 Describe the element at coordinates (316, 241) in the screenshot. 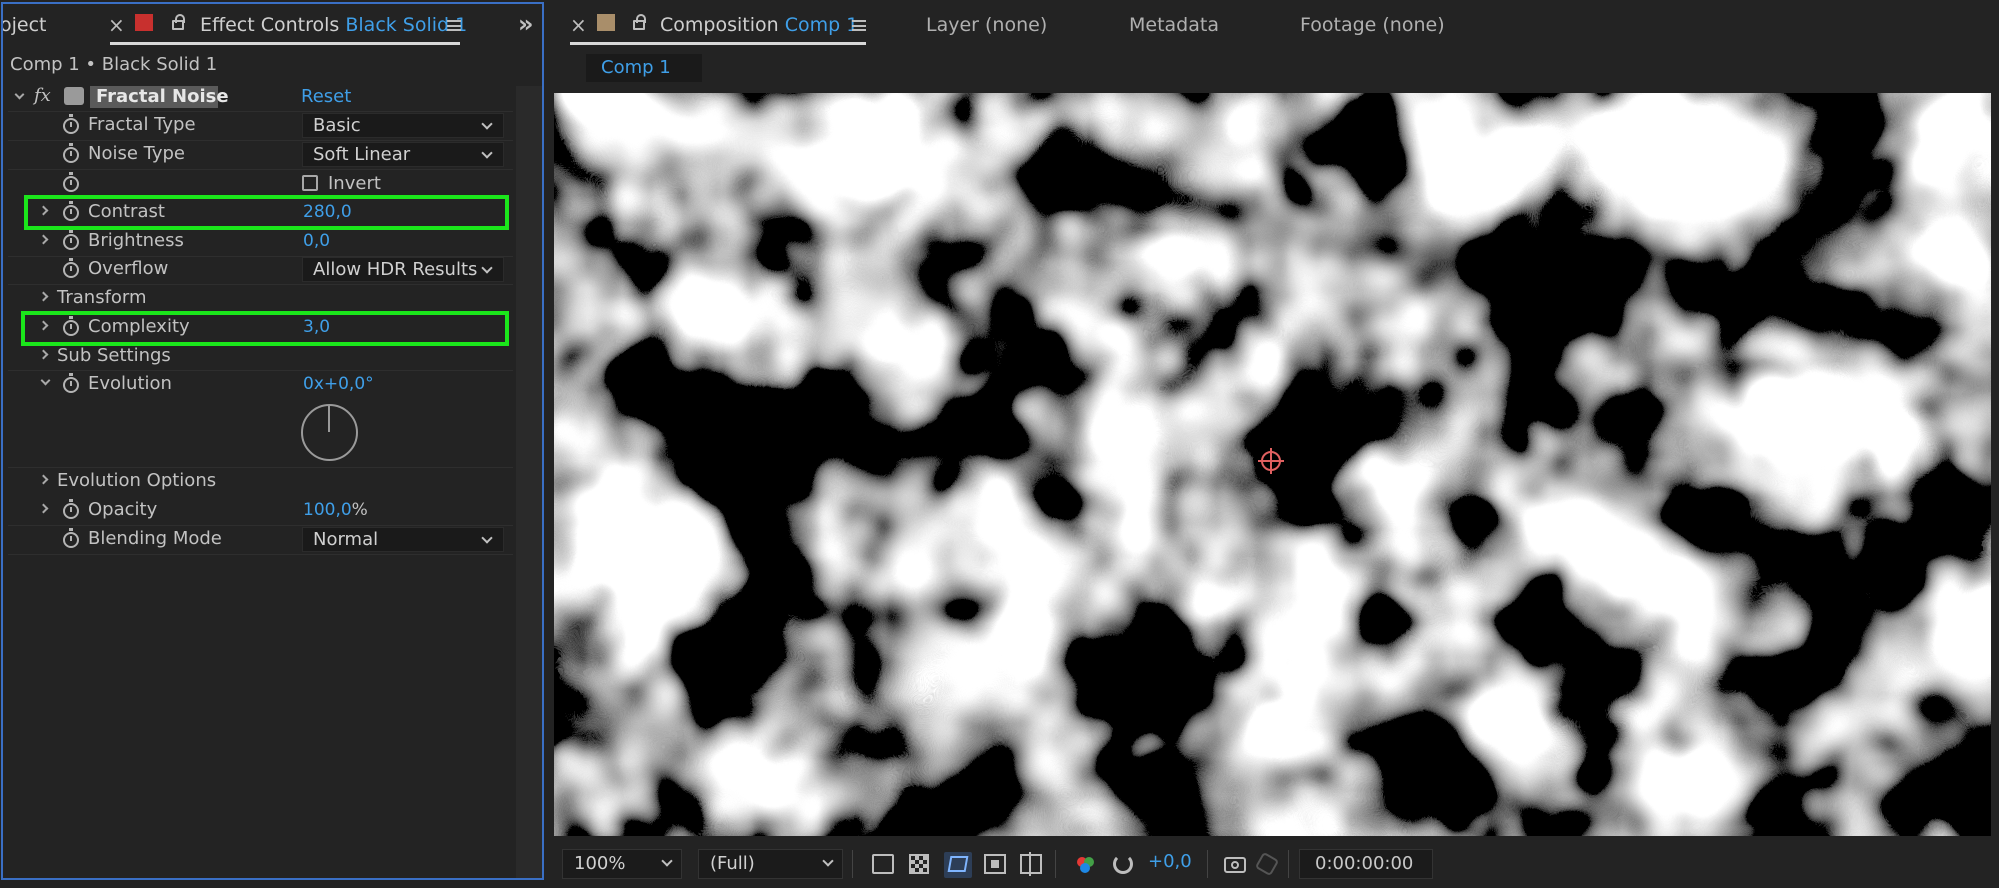

I see `brightness-value: 0,0` at that location.